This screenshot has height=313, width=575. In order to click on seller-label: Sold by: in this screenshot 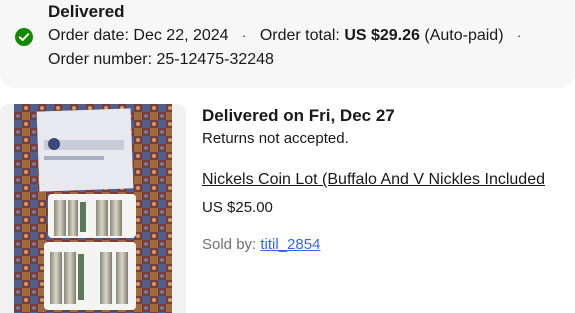, I will do `click(229, 244)`.